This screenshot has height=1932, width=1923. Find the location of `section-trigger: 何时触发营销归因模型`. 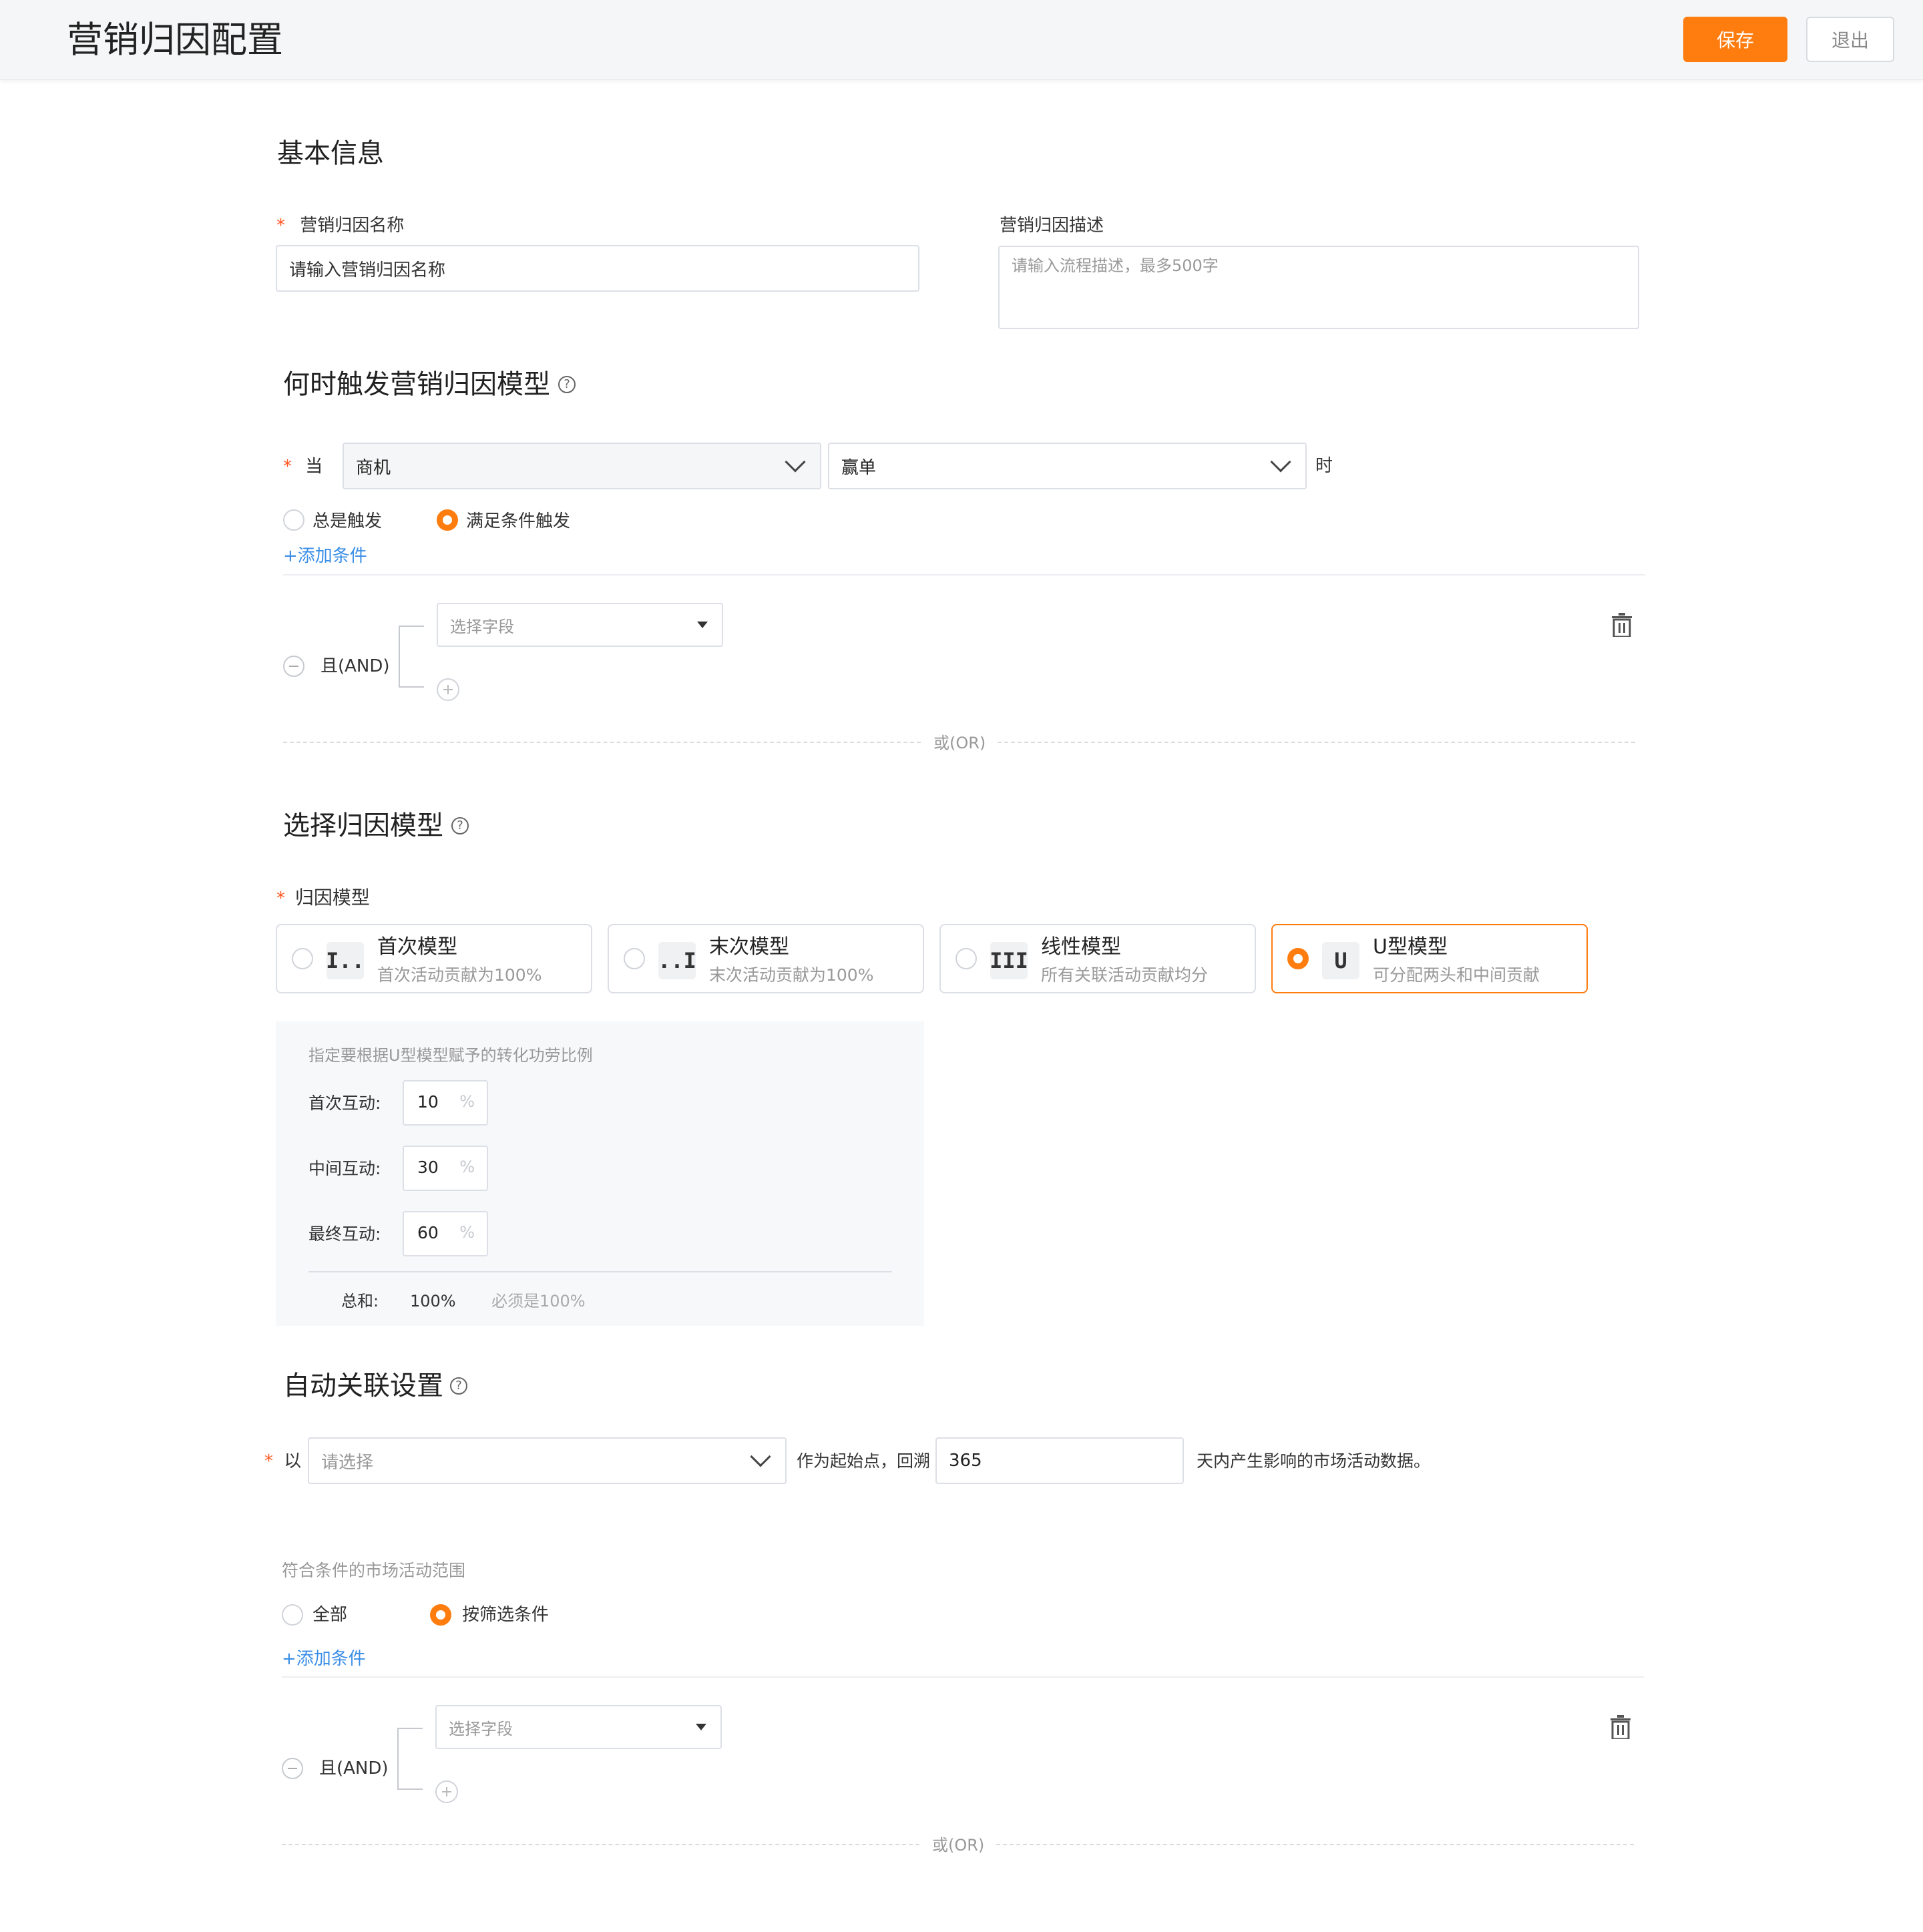

section-trigger: 何时触发营销归因模型 is located at coordinates (416, 384).